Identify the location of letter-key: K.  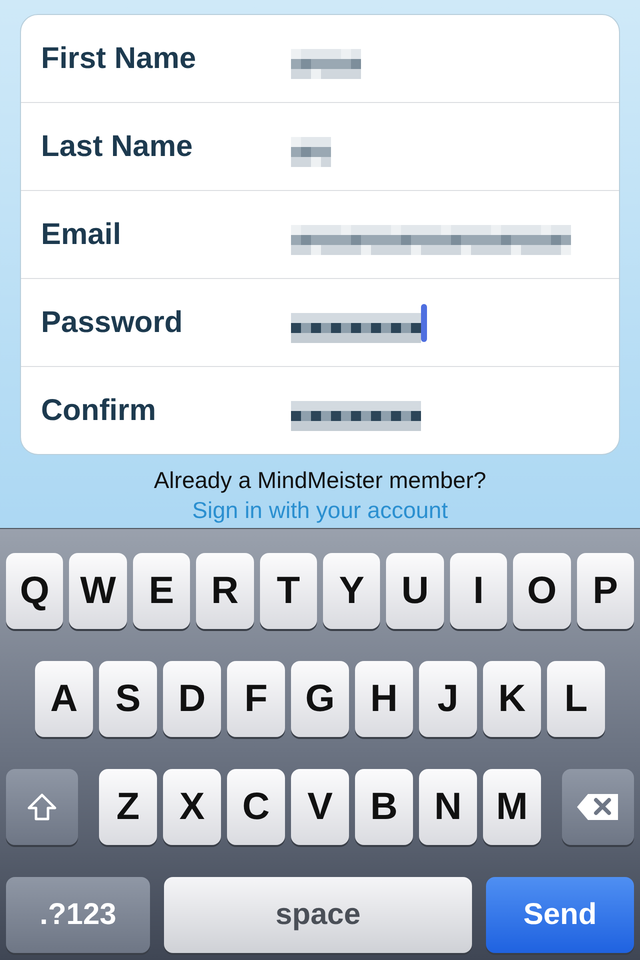
(512, 699).